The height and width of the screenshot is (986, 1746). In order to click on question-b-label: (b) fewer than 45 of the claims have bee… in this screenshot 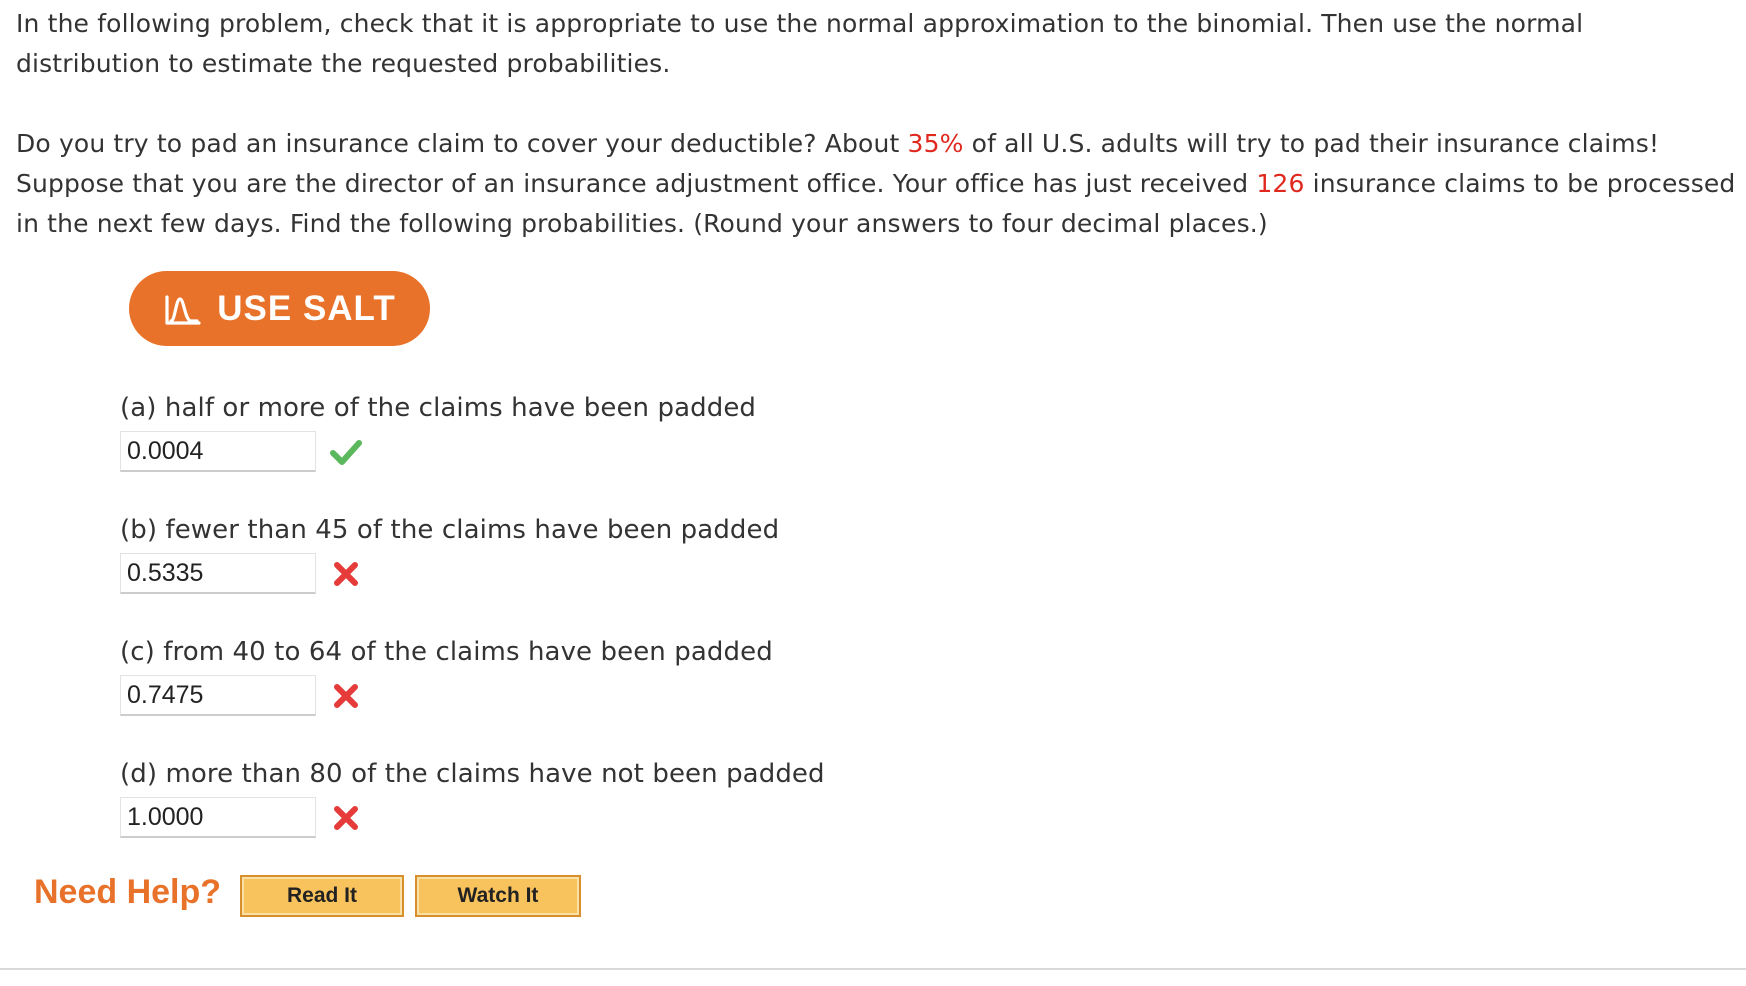, I will do `click(450, 530)`.